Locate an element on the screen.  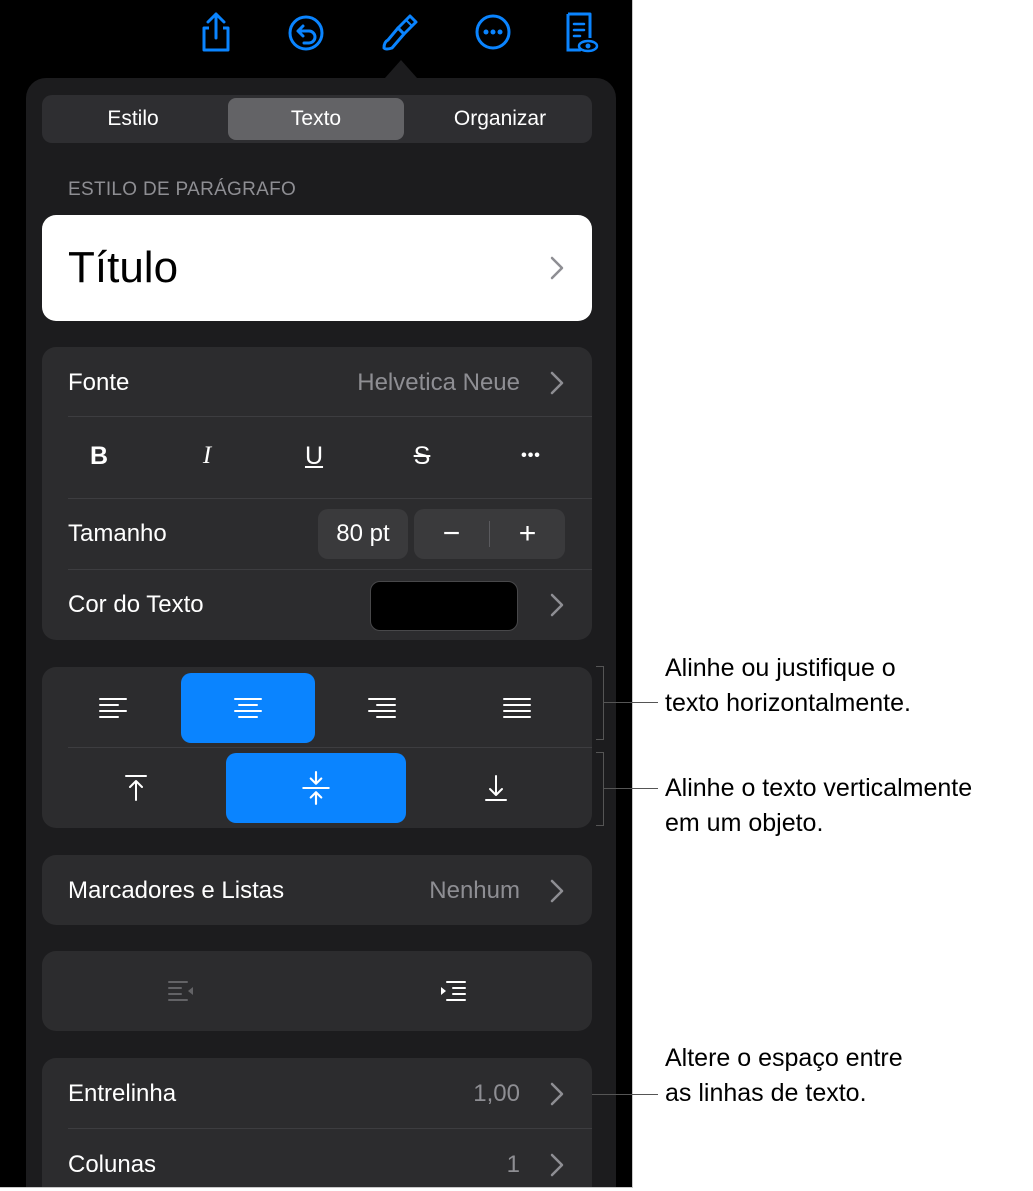
decrease-indent-button is located at coordinates (182, 991).